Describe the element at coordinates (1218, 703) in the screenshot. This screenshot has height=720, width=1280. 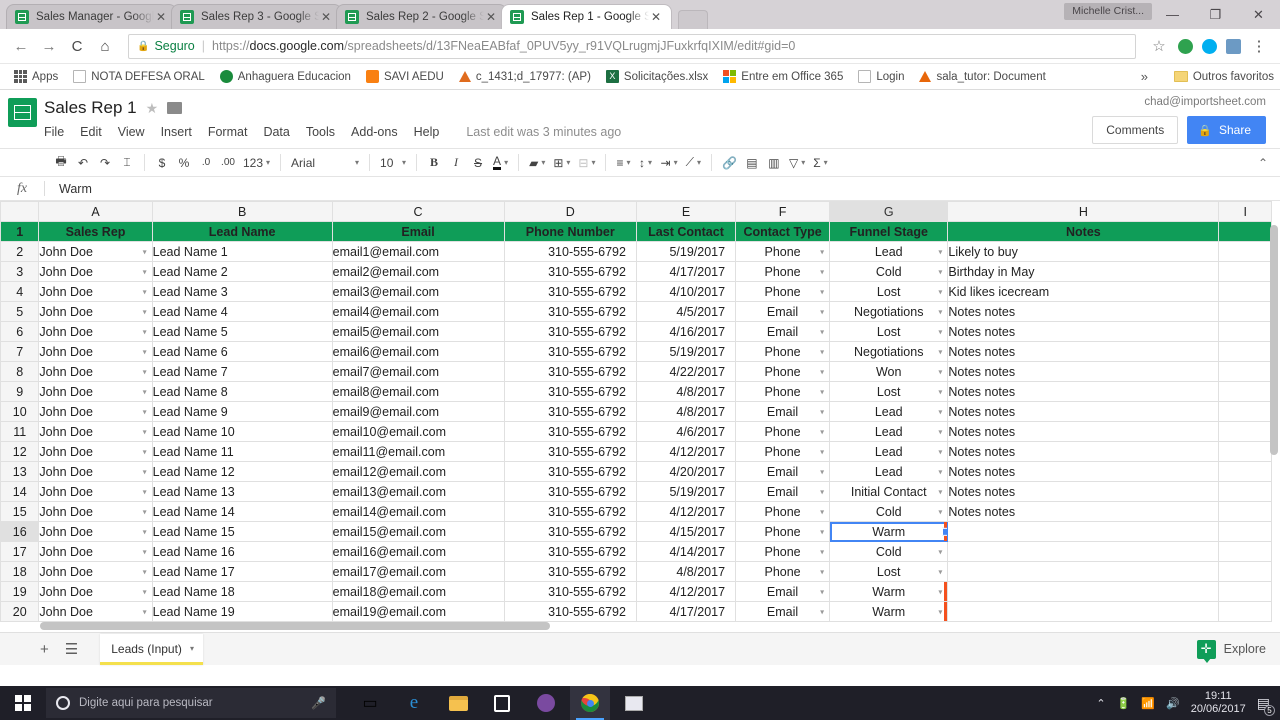
I see `taskbar-clock: 19:11 20/06/2017` at that location.